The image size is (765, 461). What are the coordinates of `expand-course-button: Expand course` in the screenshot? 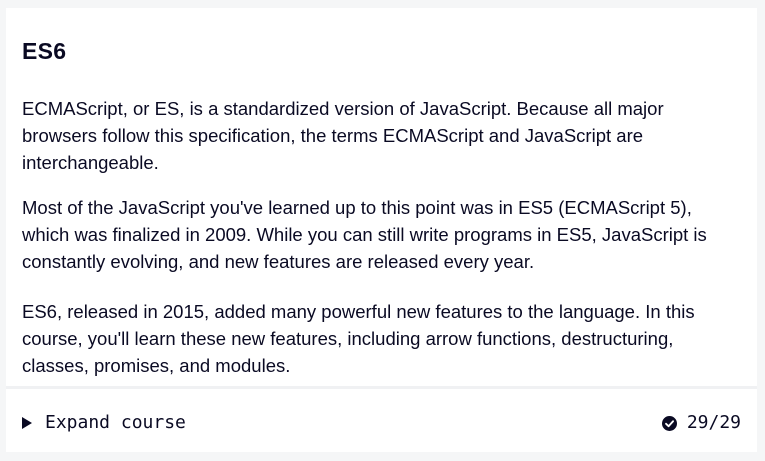 It's located at (104, 423).